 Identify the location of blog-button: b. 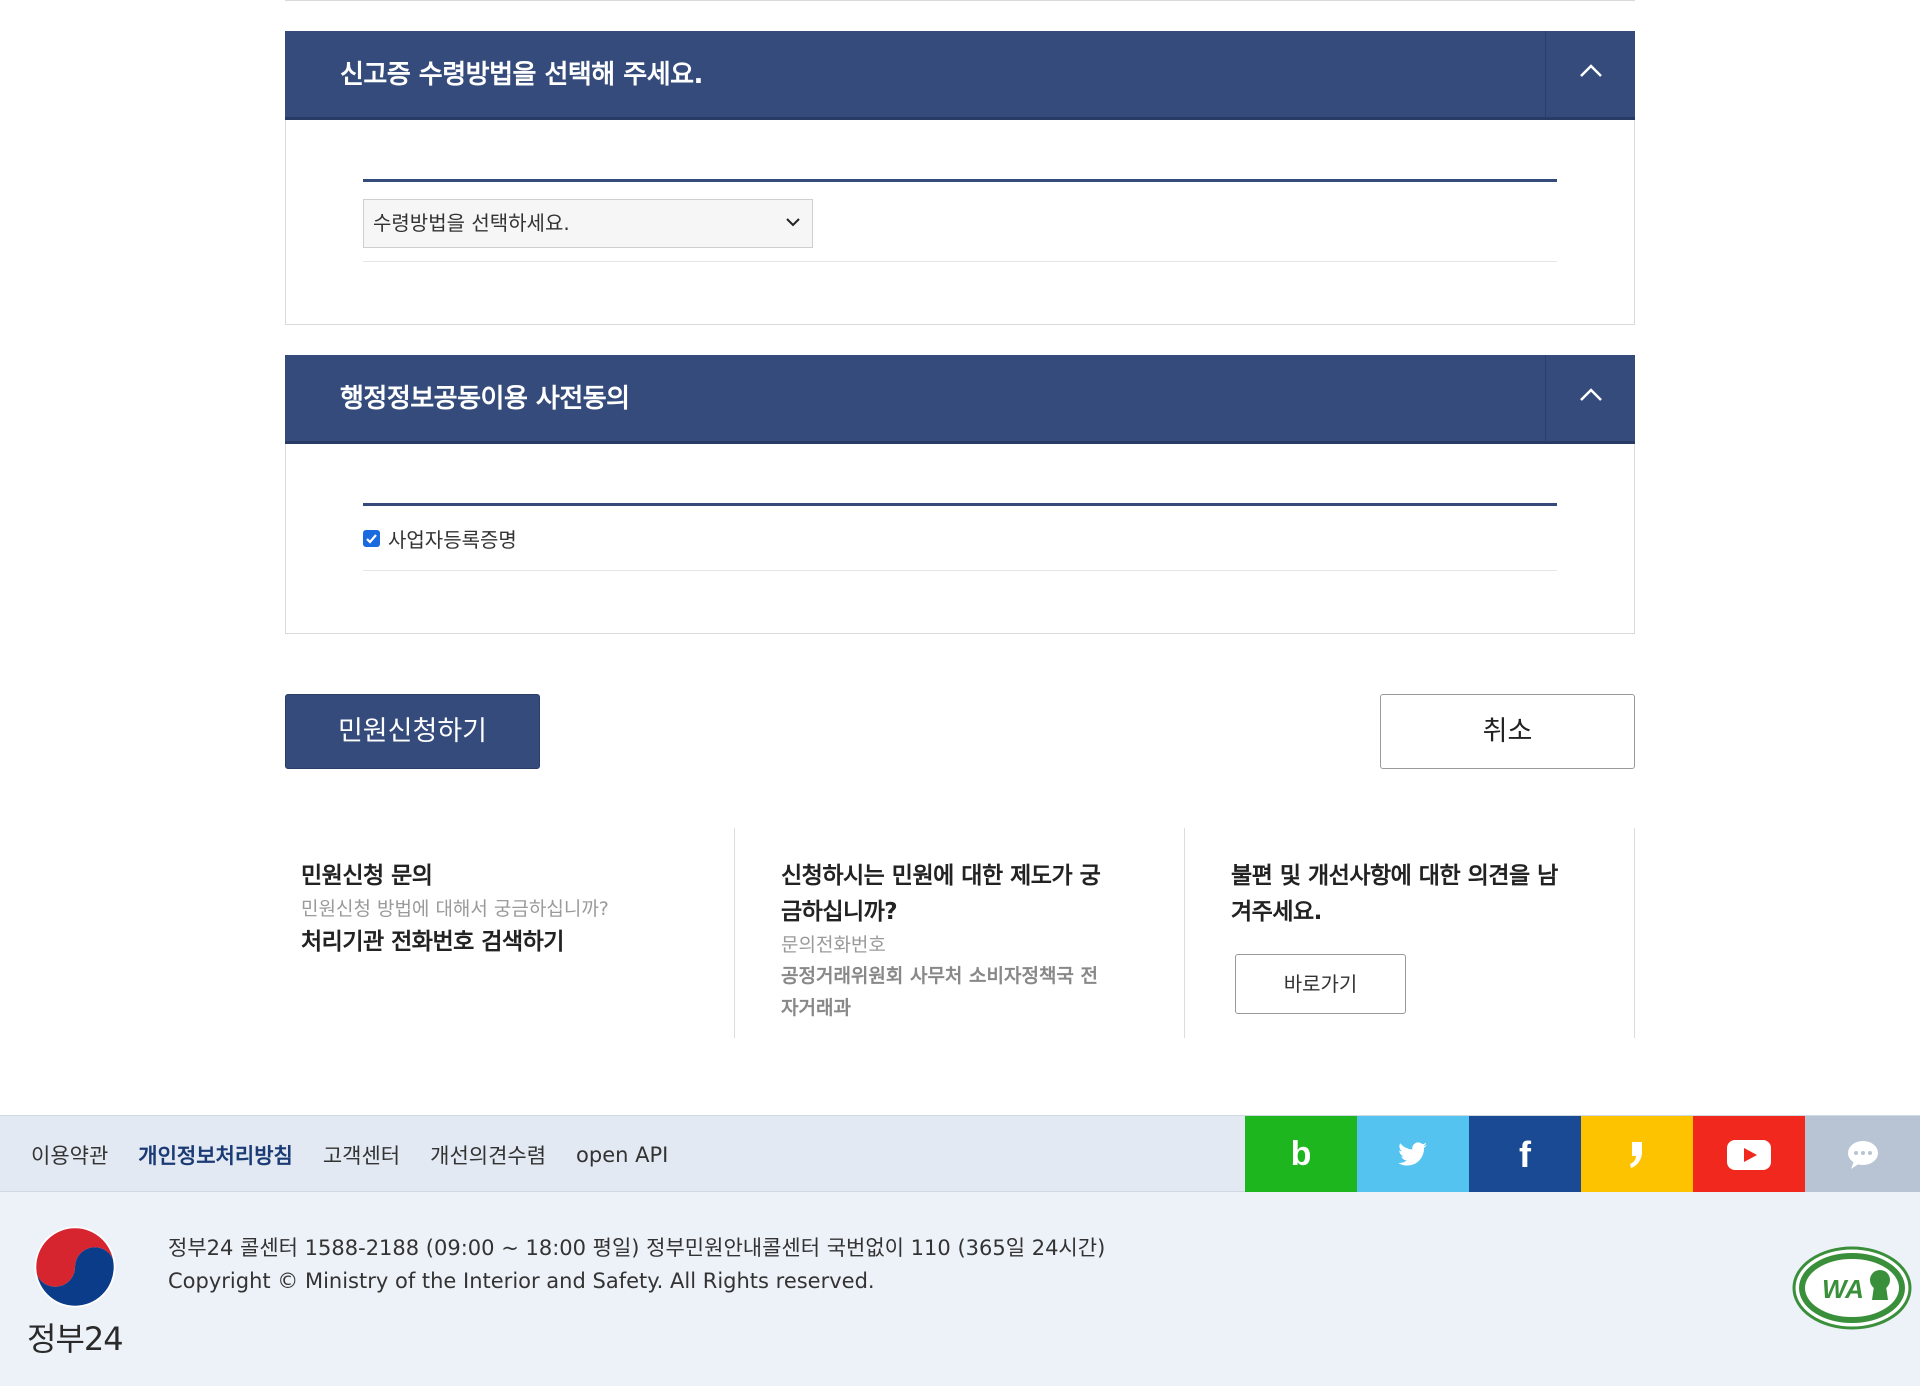
(1301, 1154).